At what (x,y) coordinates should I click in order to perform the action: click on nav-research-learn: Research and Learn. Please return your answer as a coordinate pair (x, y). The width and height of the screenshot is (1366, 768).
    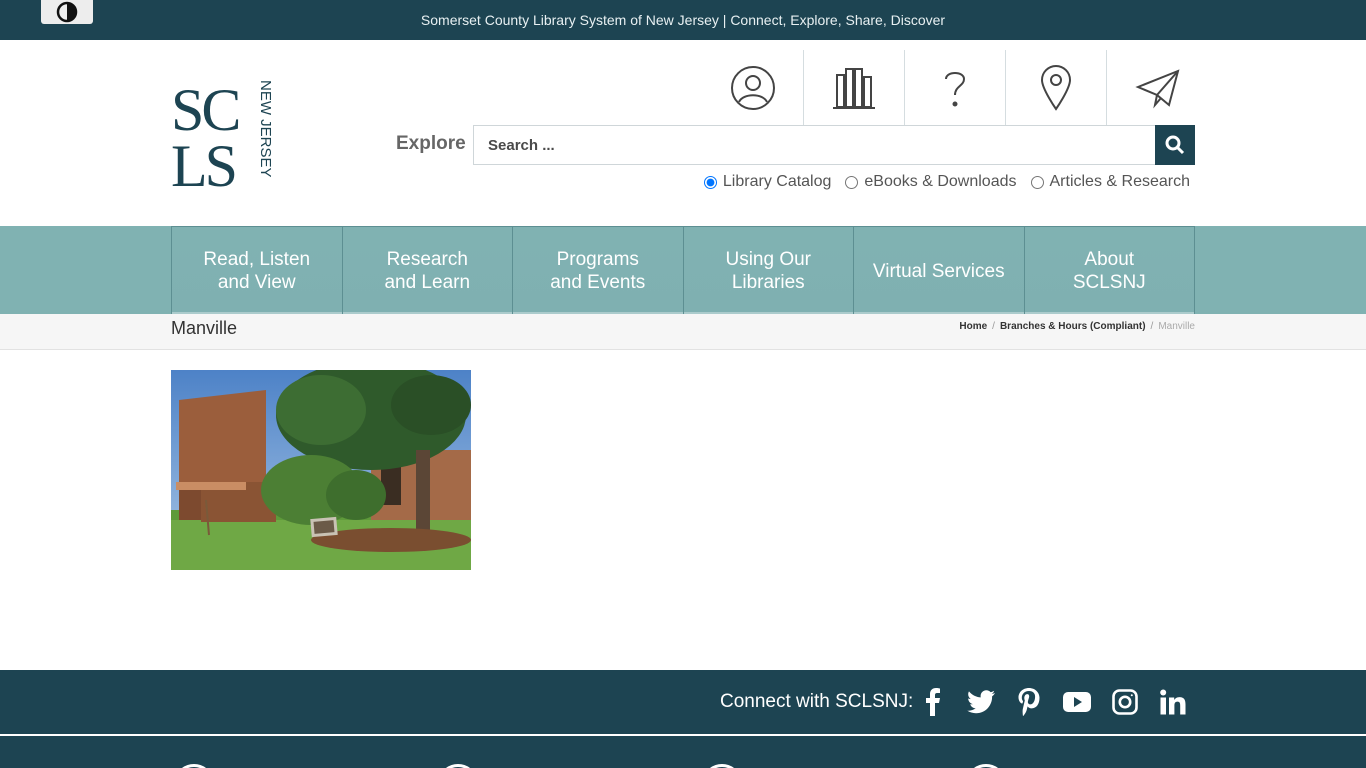
    Looking at the image, I should click on (427, 271).